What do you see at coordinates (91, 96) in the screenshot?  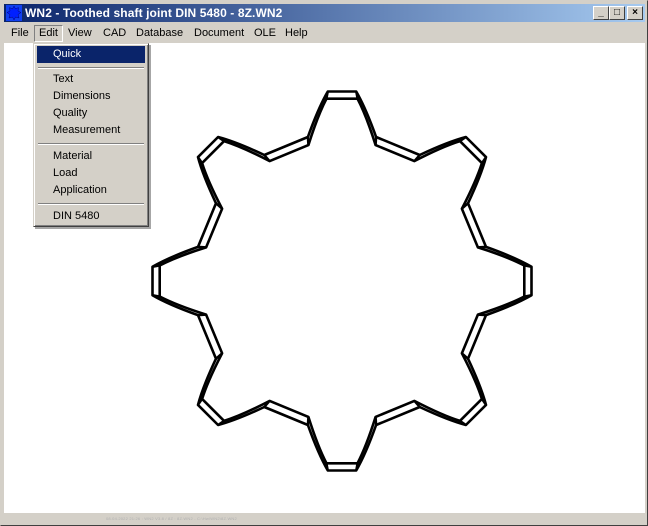 I see `edit-menu-dimensions: Dimensions` at bounding box center [91, 96].